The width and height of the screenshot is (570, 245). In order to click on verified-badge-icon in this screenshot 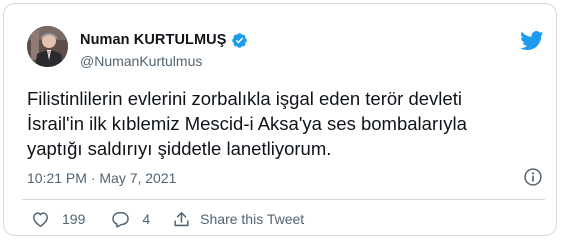, I will do `click(239, 40)`.